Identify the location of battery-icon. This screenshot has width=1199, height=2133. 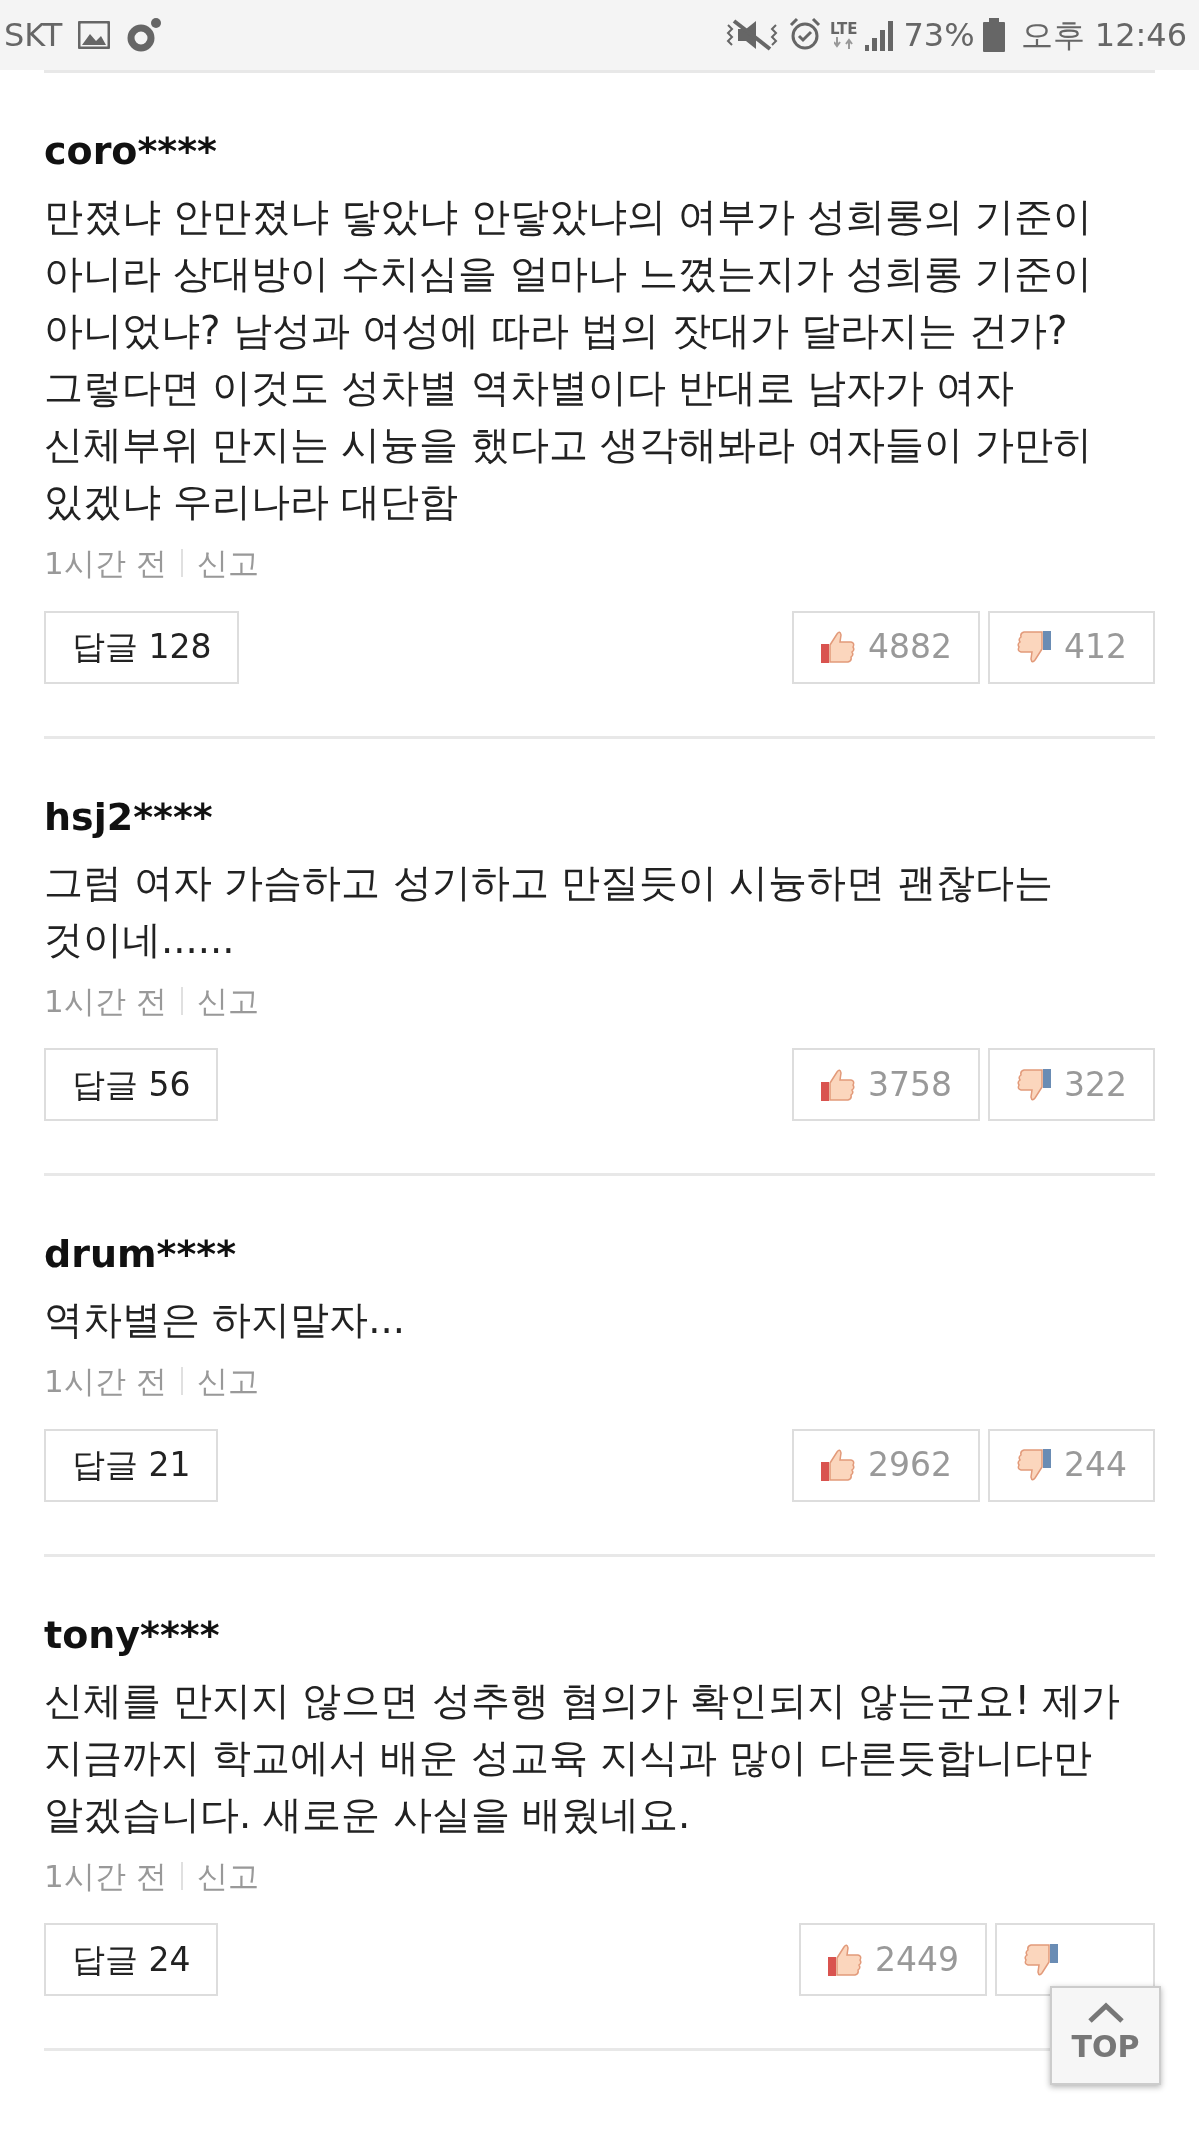
(993, 35).